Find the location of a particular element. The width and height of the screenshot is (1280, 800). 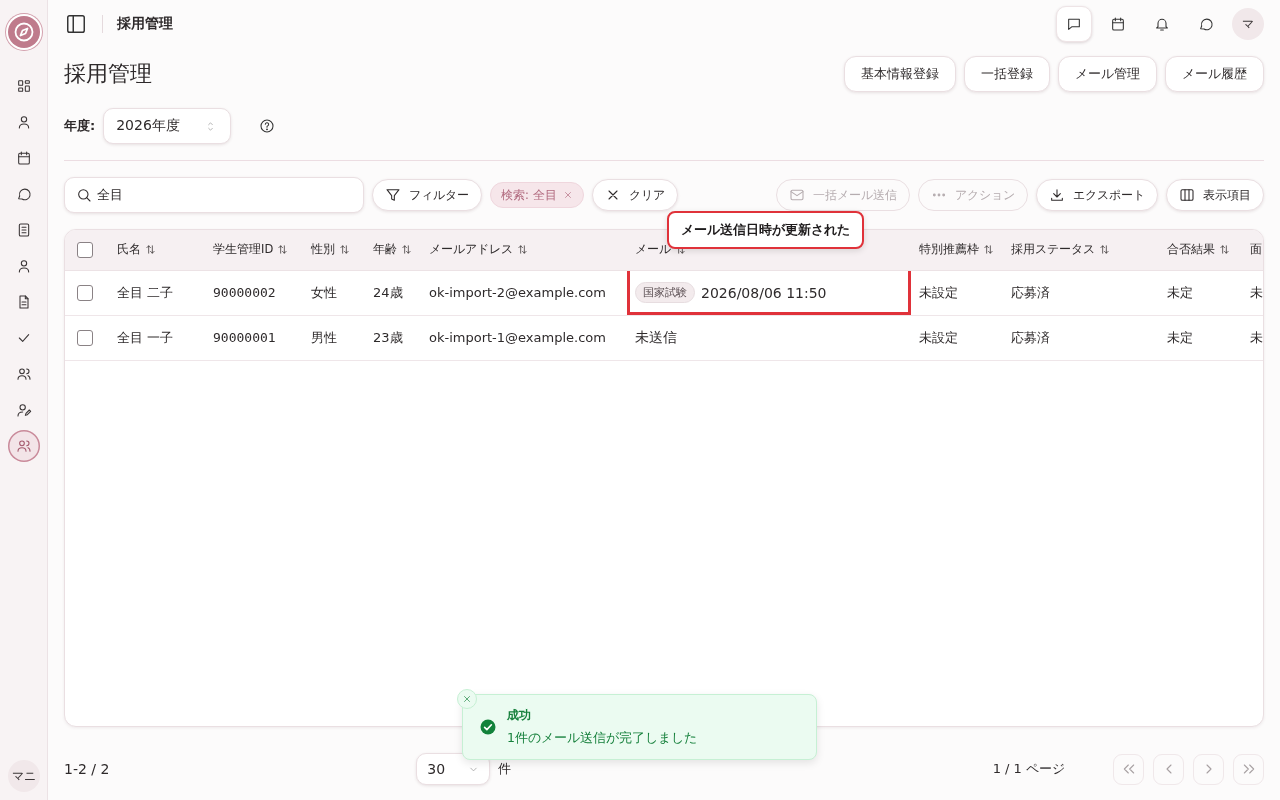

page-title: 採用管理 is located at coordinates (108, 74).